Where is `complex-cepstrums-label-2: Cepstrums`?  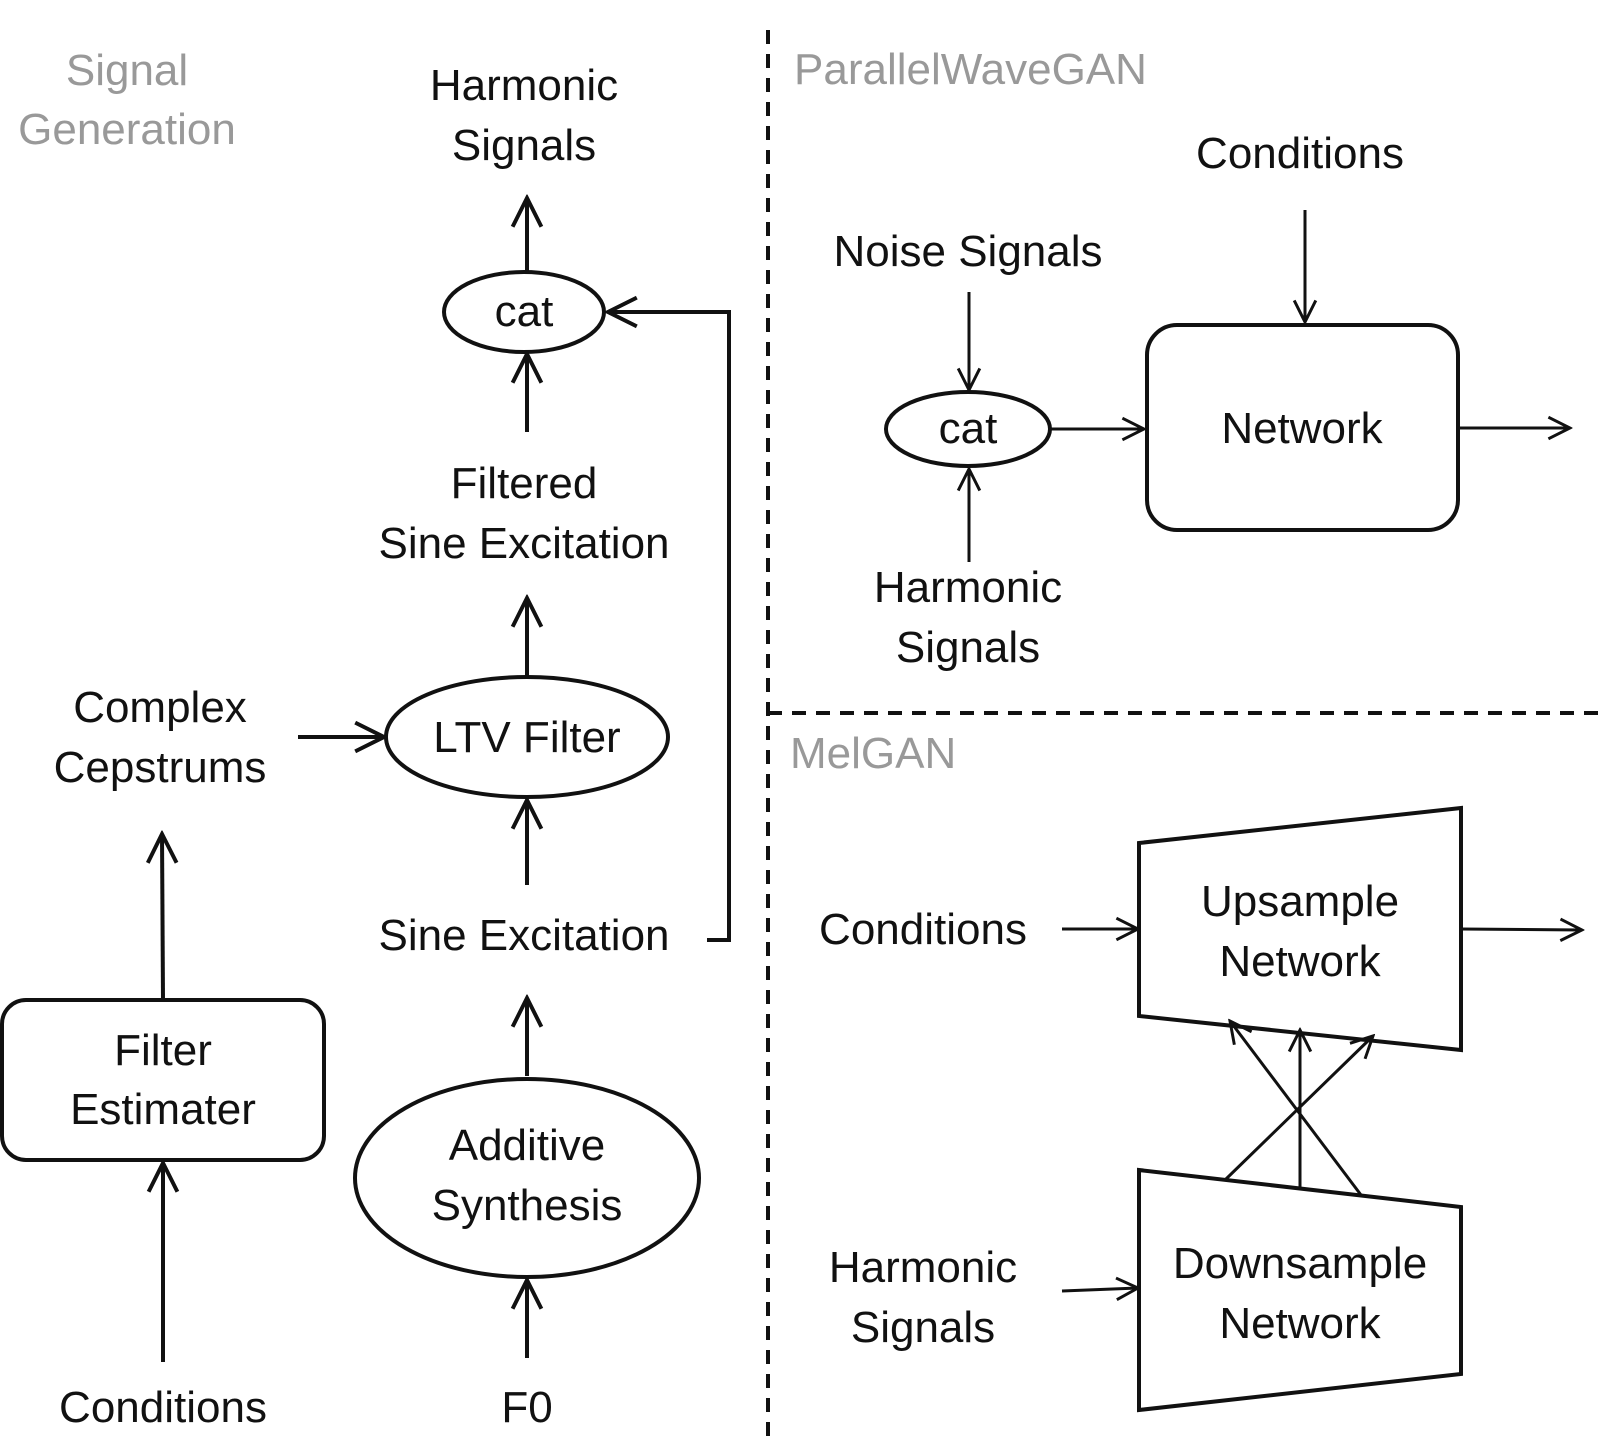
complex-cepstrums-label-2: Cepstrums is located at coordinates (160, 767).